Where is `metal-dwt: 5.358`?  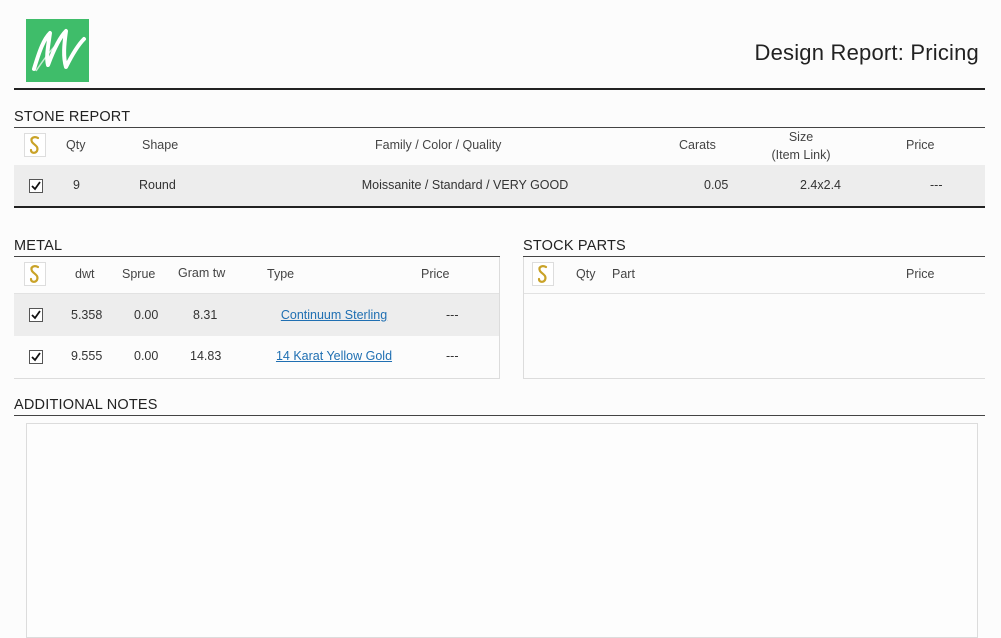
metal-dwt: 5.358 is located at coordinates (87, 315).